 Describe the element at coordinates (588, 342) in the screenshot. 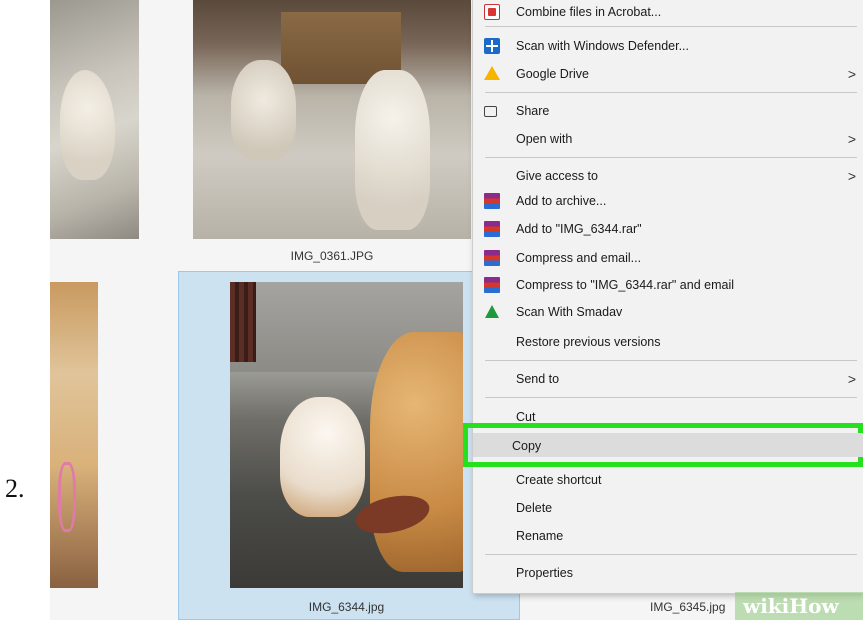

I see `menu-item-label: Restore previous versions` at that location.